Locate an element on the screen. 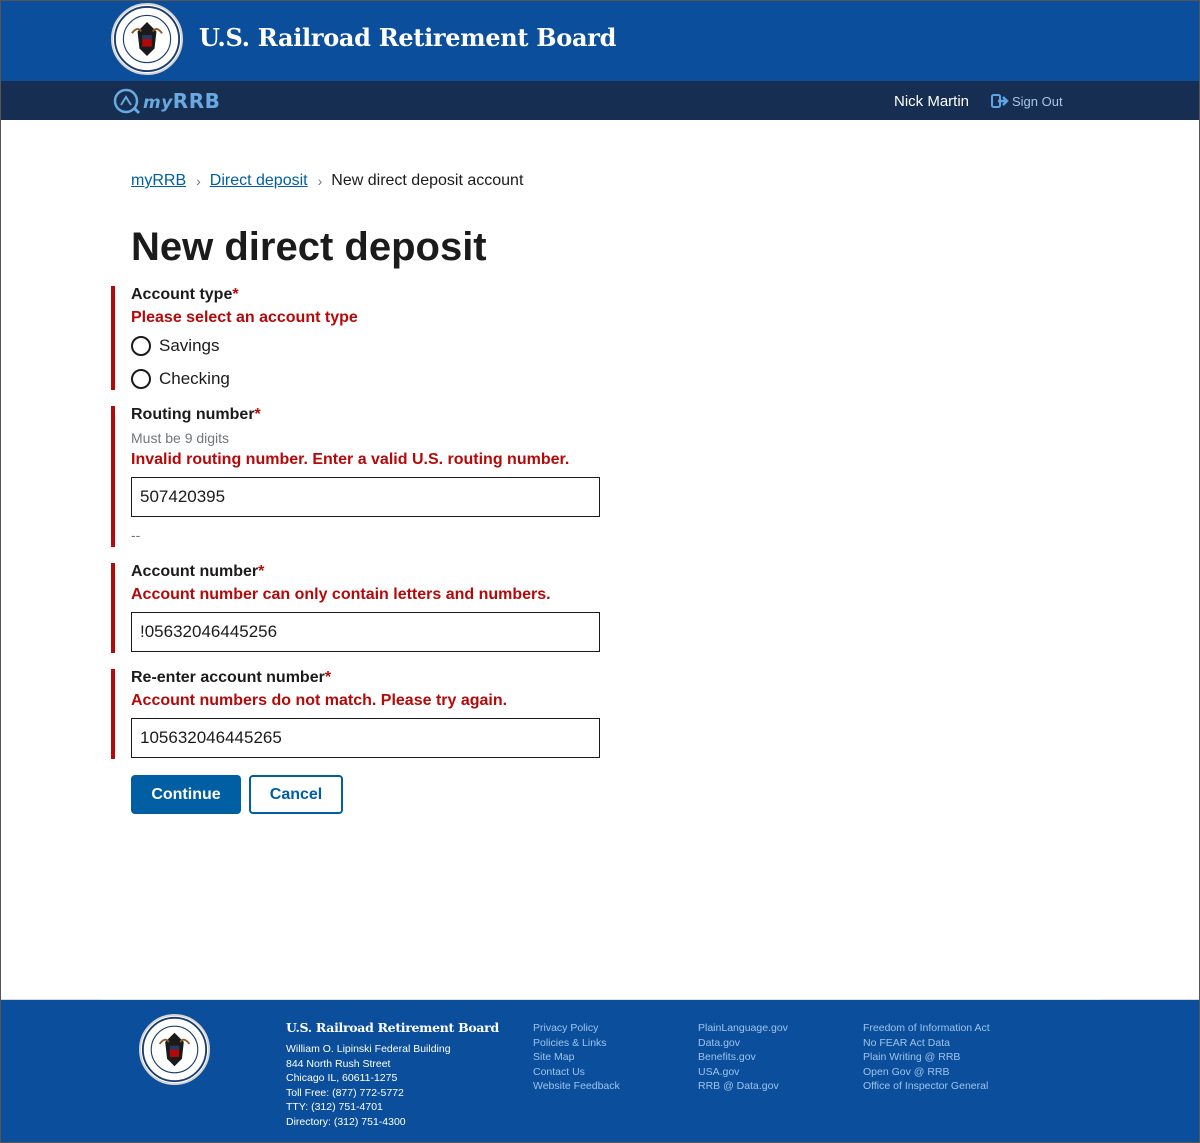  footer-address-line: 844 North Rush Street is located at coordinates (338, 1063).